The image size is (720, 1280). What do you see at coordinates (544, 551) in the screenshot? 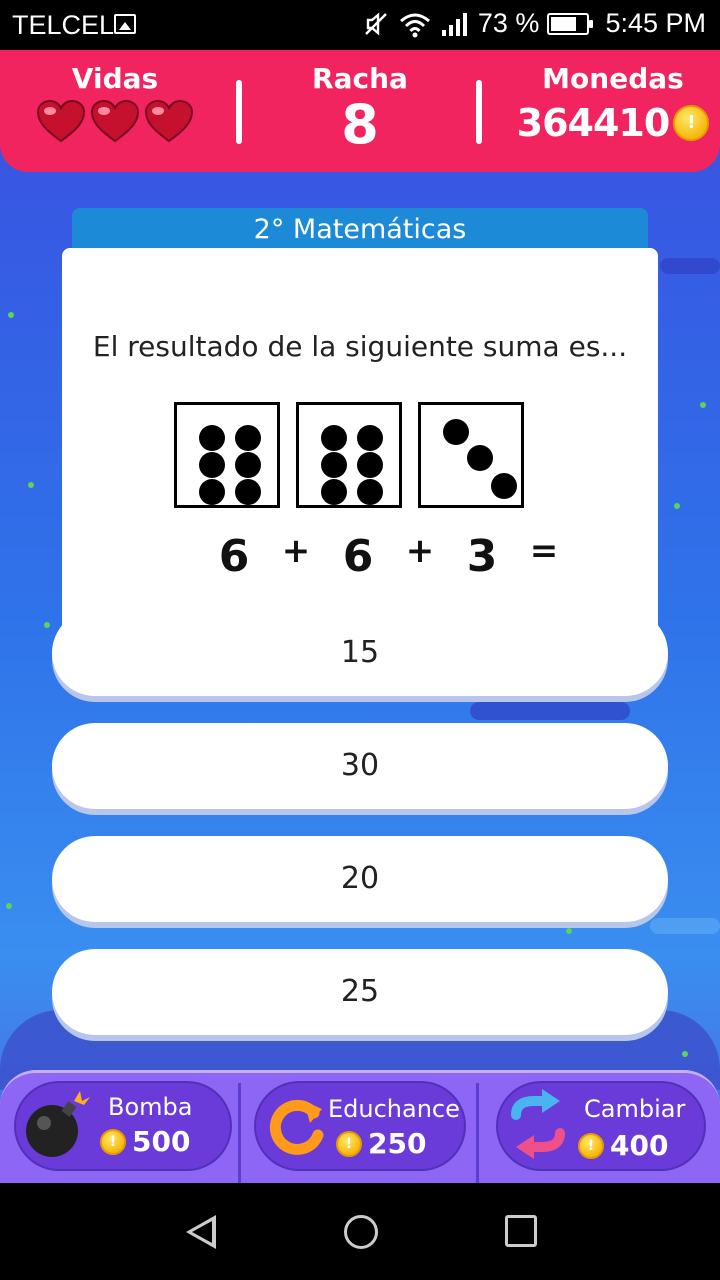
I see `equation-operator: =` at bounding box center [544, 551].